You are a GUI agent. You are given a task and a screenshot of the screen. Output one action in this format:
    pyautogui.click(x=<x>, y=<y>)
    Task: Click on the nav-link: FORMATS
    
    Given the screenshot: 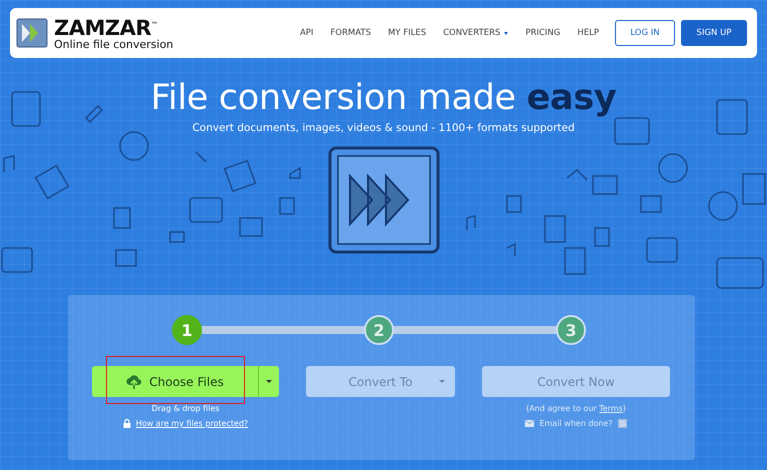 What is the action you would take?
    pyautogui.click(x=350, y=33)
    